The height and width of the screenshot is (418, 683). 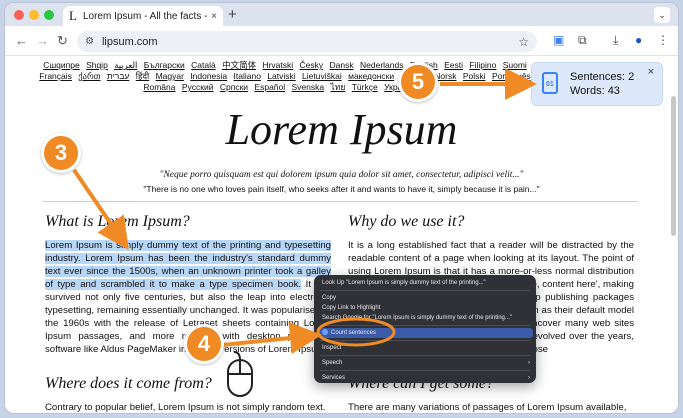 What do you see at coordinates (271, 338) in the screenshot?
I see `arrow-to-menu-item` at bounding box center [271, 338].